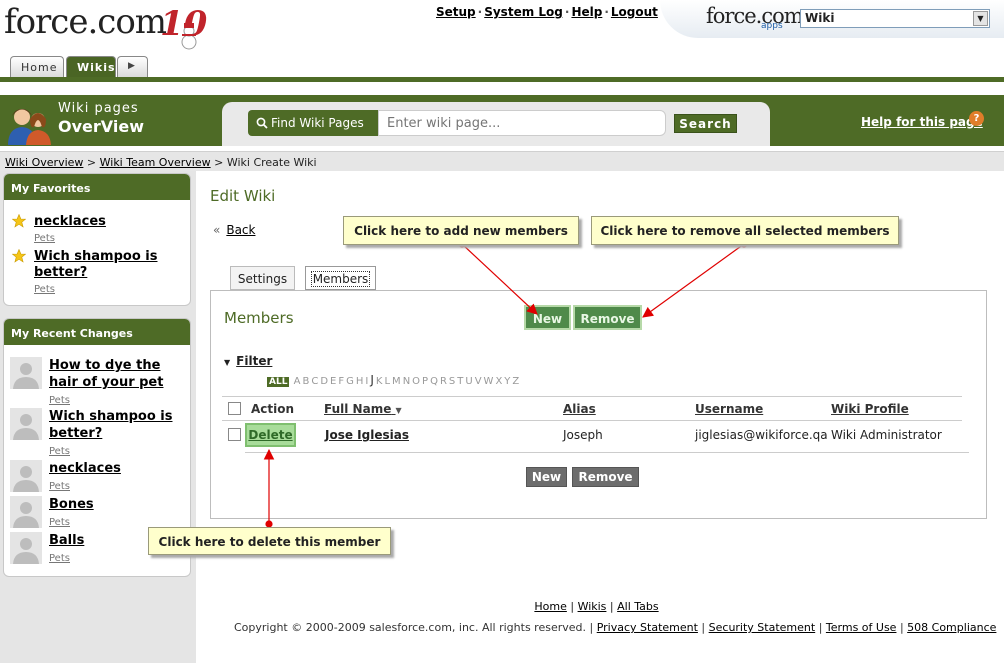 This screenshot has width=1004, height=663. I want to click on breadcrumb-wiki-team-overview: Wiki Team Overview, so click(155, 162).